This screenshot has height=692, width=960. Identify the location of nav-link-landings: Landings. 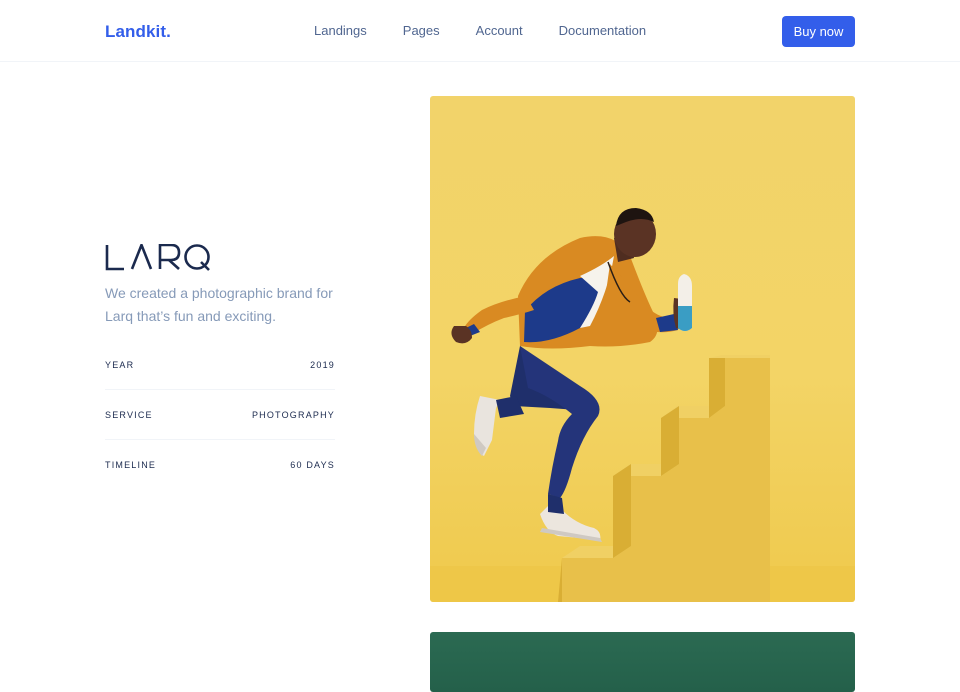
(340, 30).